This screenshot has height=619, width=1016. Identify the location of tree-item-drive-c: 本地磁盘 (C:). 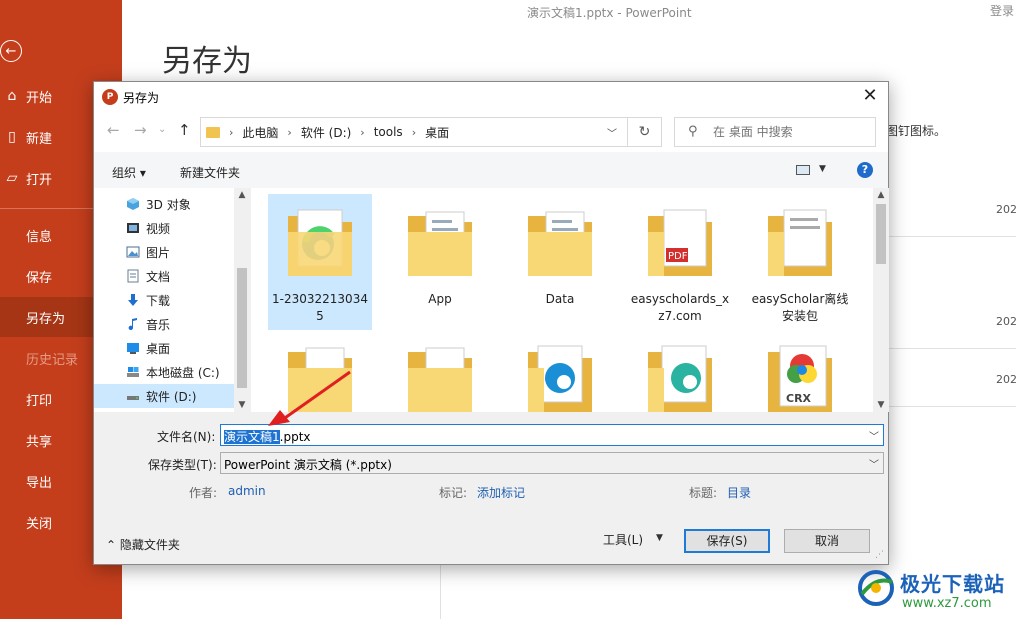
(164, 372).